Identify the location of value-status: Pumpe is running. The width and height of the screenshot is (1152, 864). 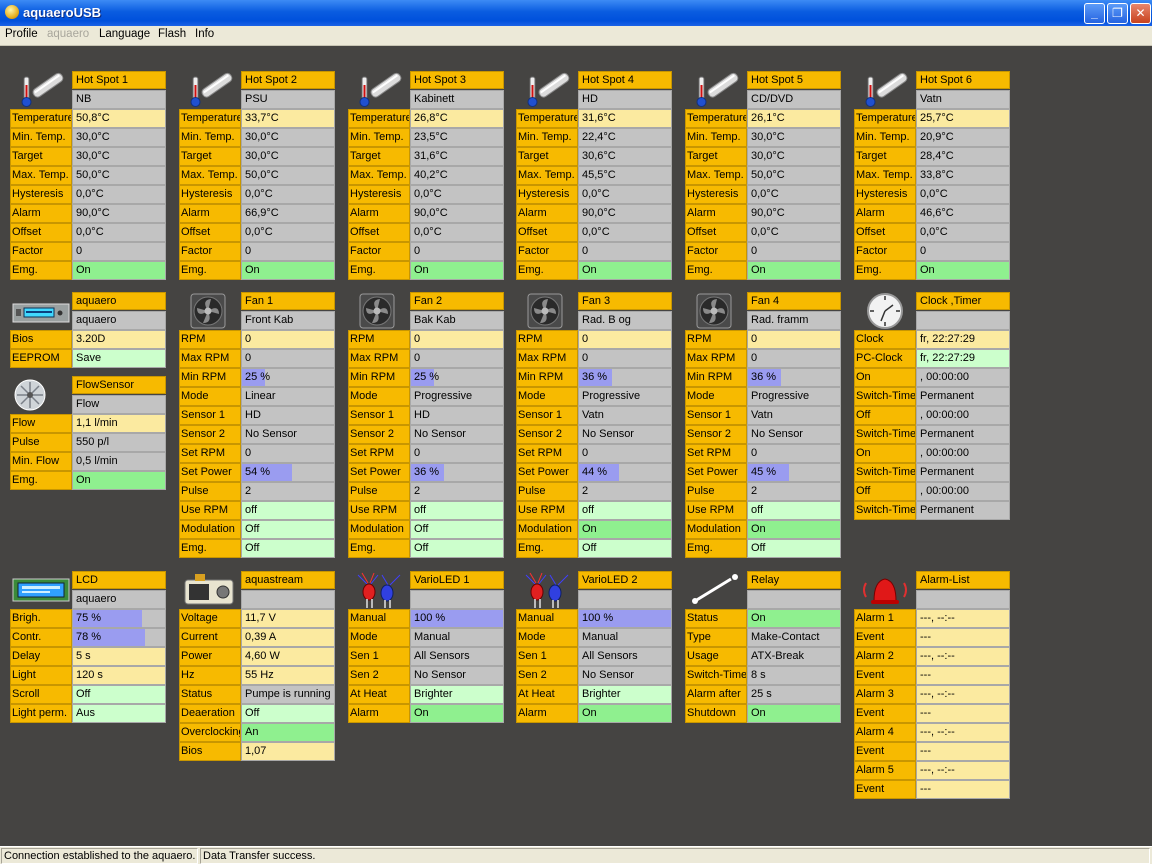
(288, 694).